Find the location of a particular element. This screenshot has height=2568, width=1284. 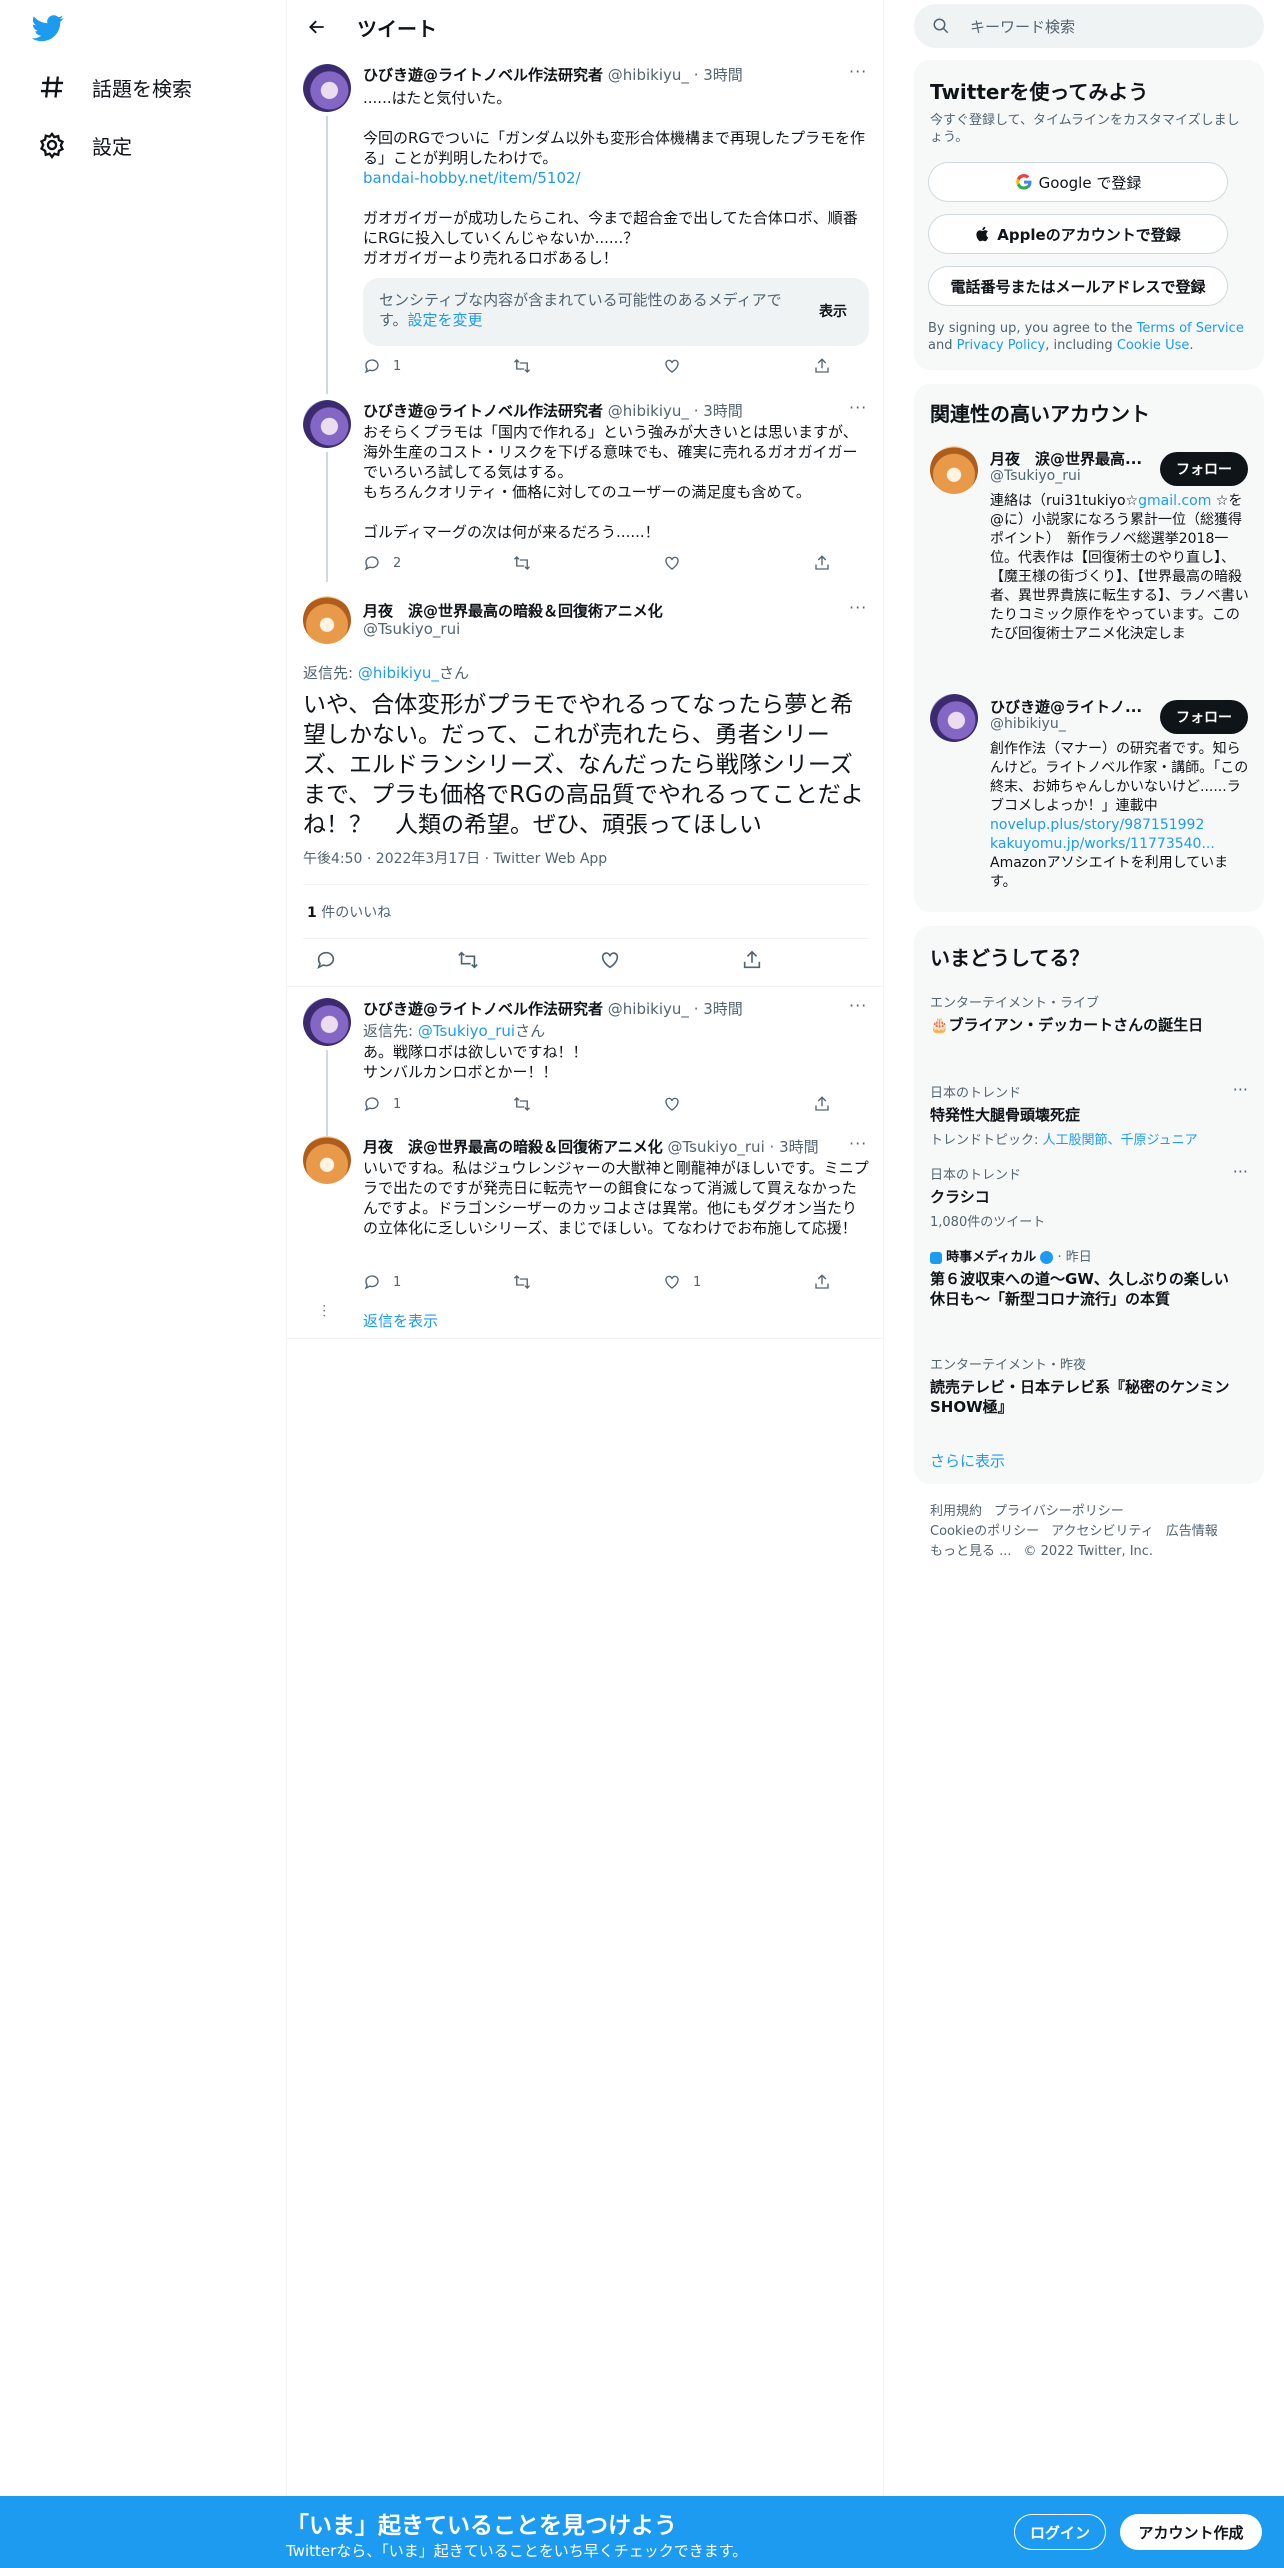

footer-ads: 広告情報 is located at coordinates (1192, 1531).